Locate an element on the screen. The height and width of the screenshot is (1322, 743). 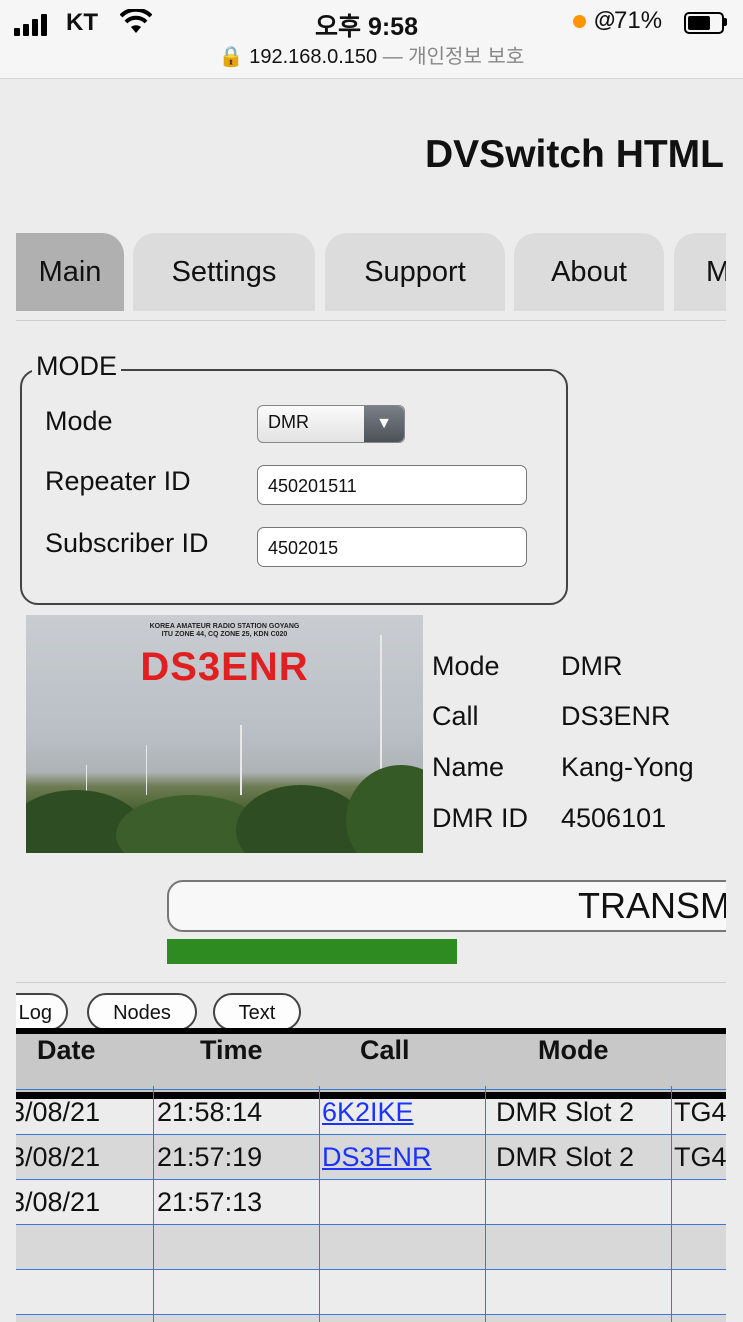
info-dmrid-label: DMR ID is located at coordinates (480, 818).